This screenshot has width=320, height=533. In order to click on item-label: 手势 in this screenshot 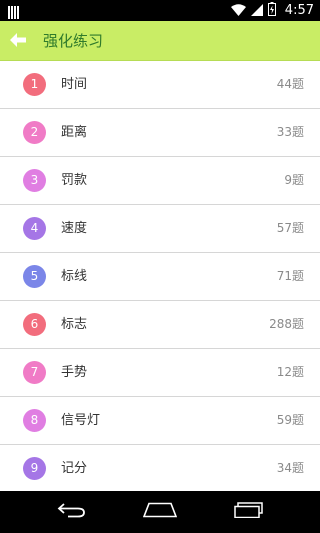, I will do `click(74, 372)`.